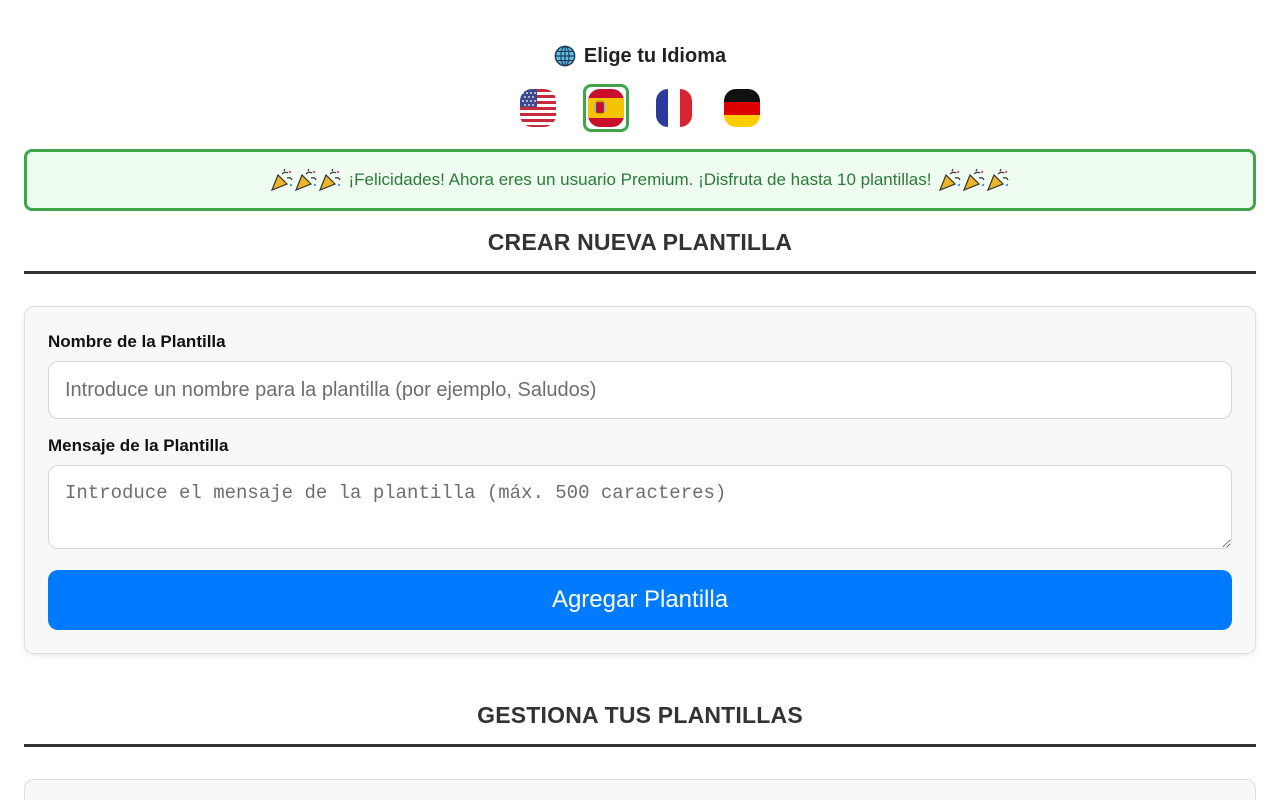  I want to click on template-message-label: Mensaje de la Plantilla, so click(138, 445).